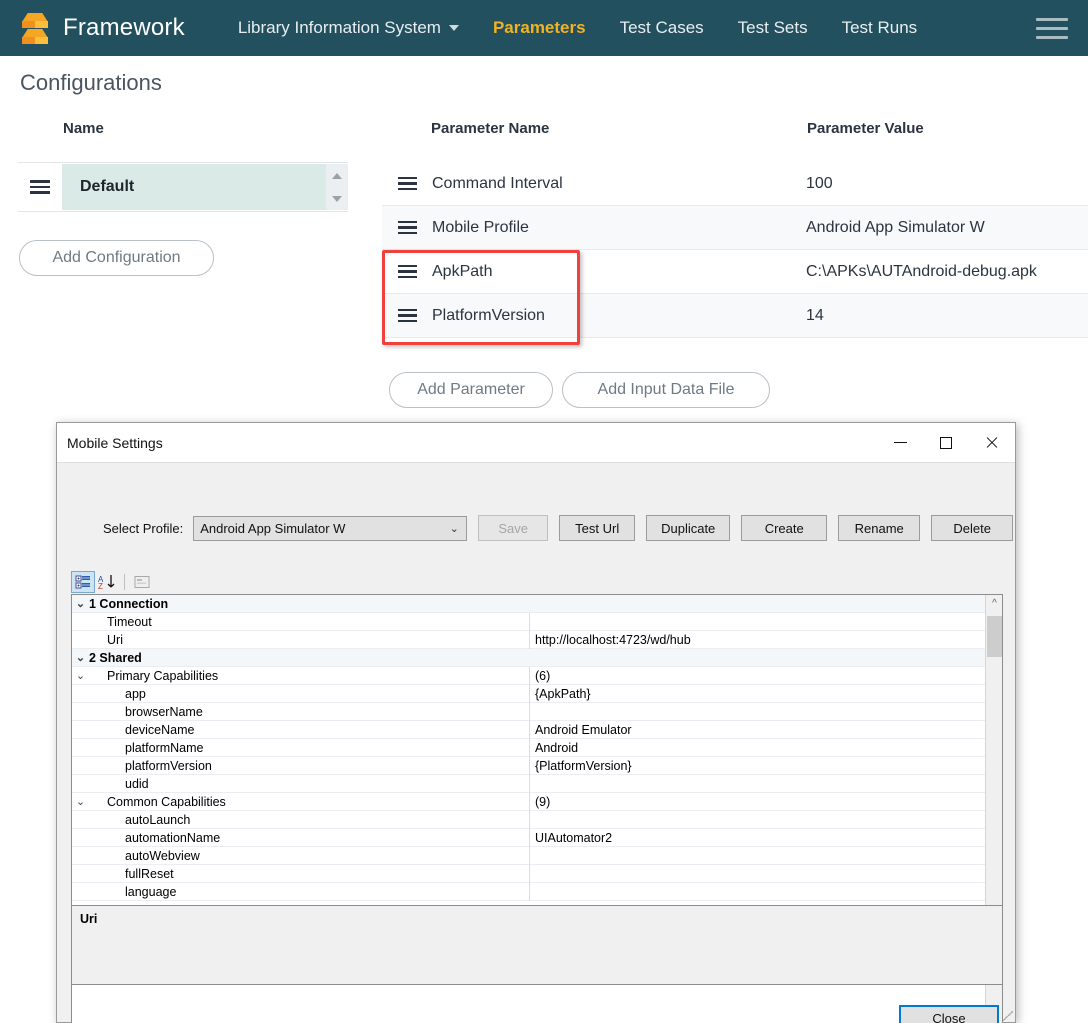 The width and height of the screenshot is (1088, 1023). What do you see at coordinates (992, 443) in the screenshot?
I see `close-window-button` at bounding box center [992, 443].